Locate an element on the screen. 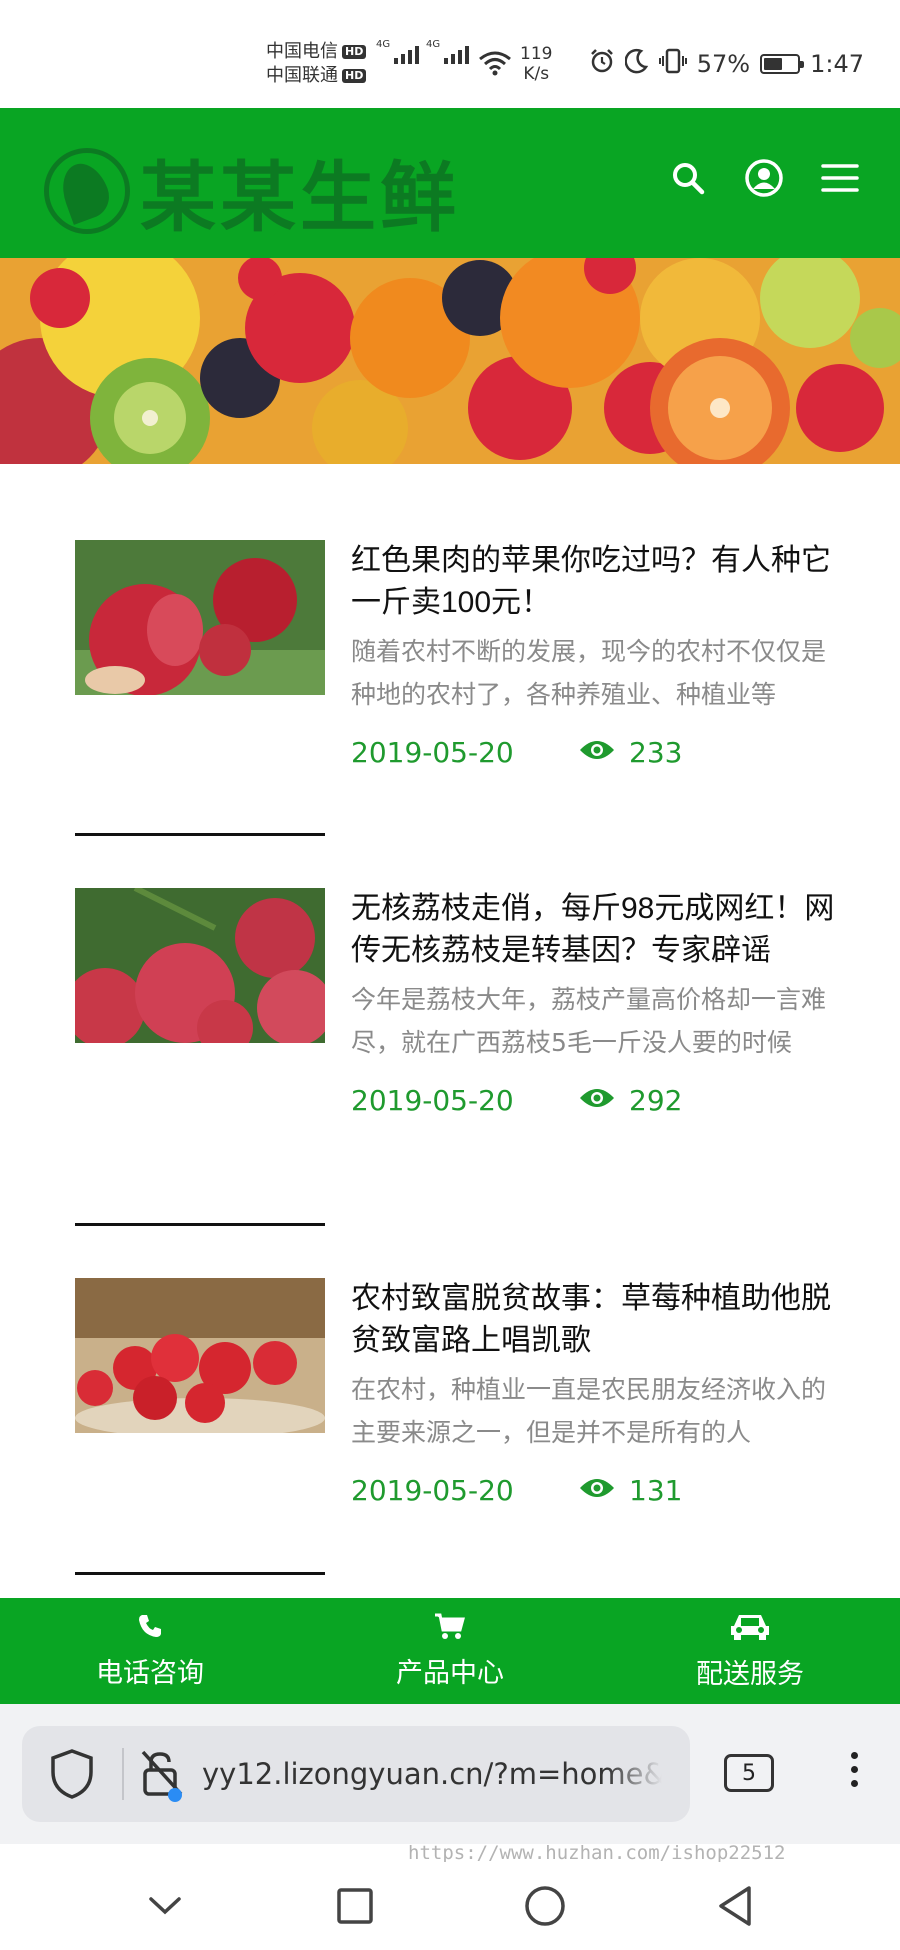 Image resolution: width=900 pixels, height=1950 pixels. wifi-icon is located at coordinates (495, 65).